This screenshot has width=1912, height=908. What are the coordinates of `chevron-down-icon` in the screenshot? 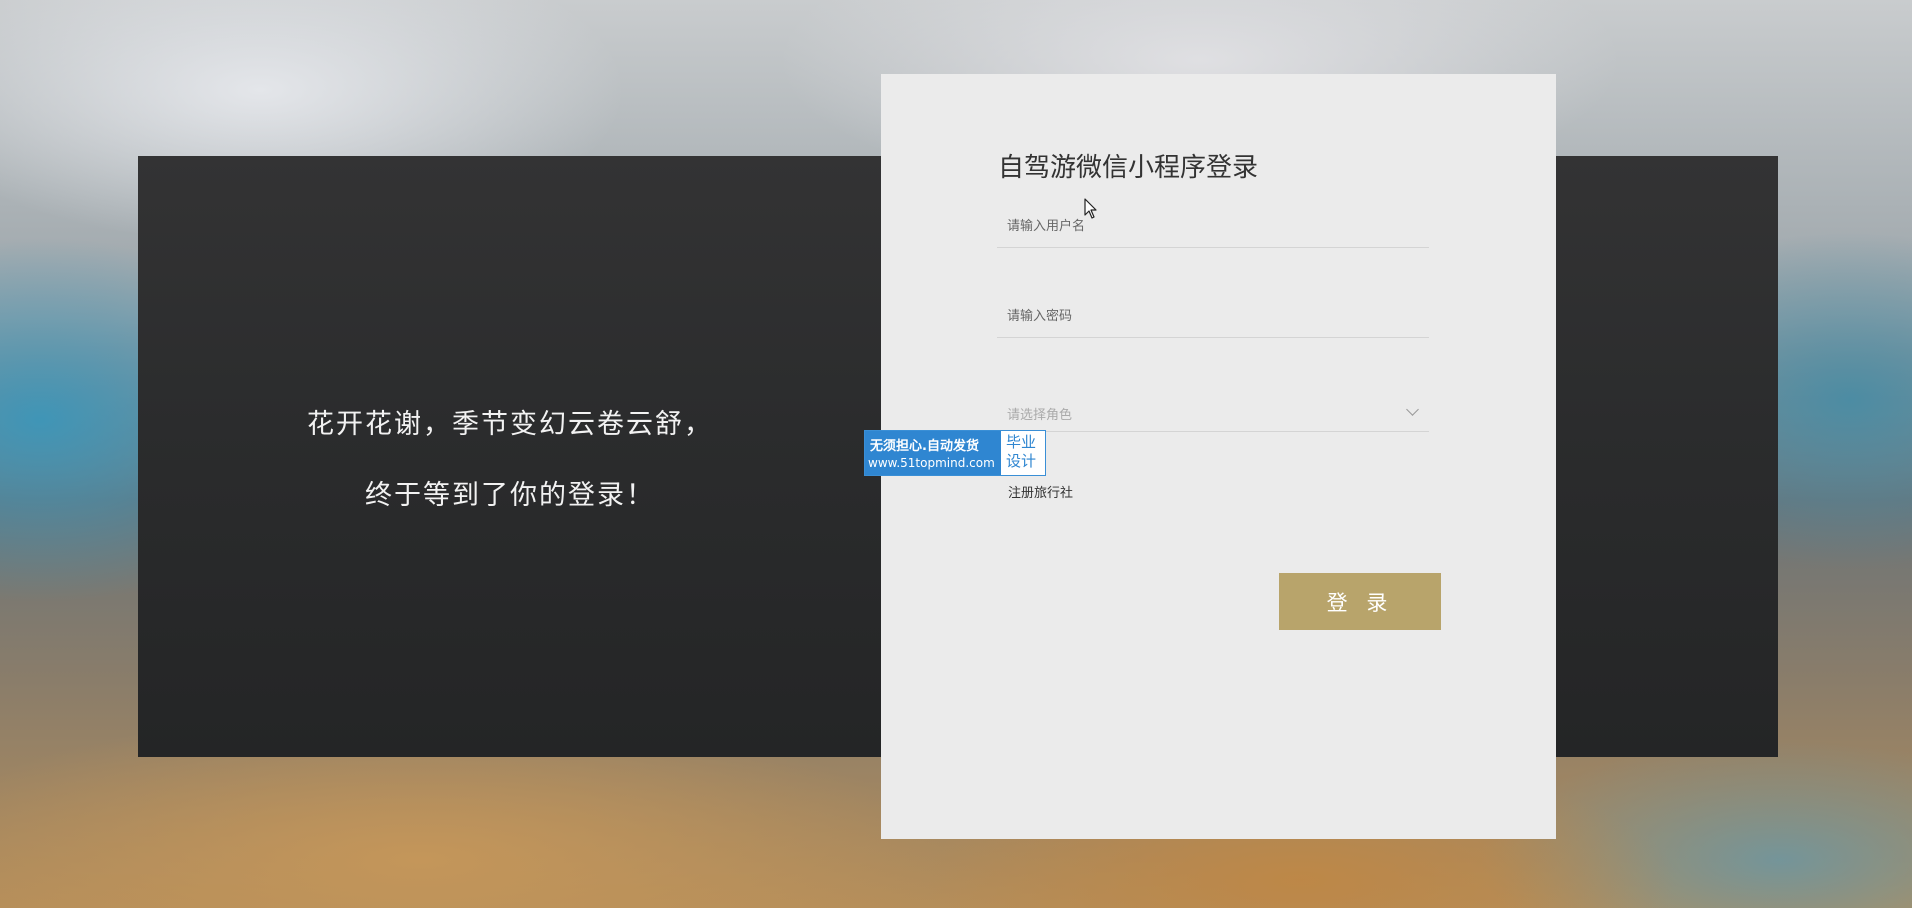 It's located at (1412, 409).